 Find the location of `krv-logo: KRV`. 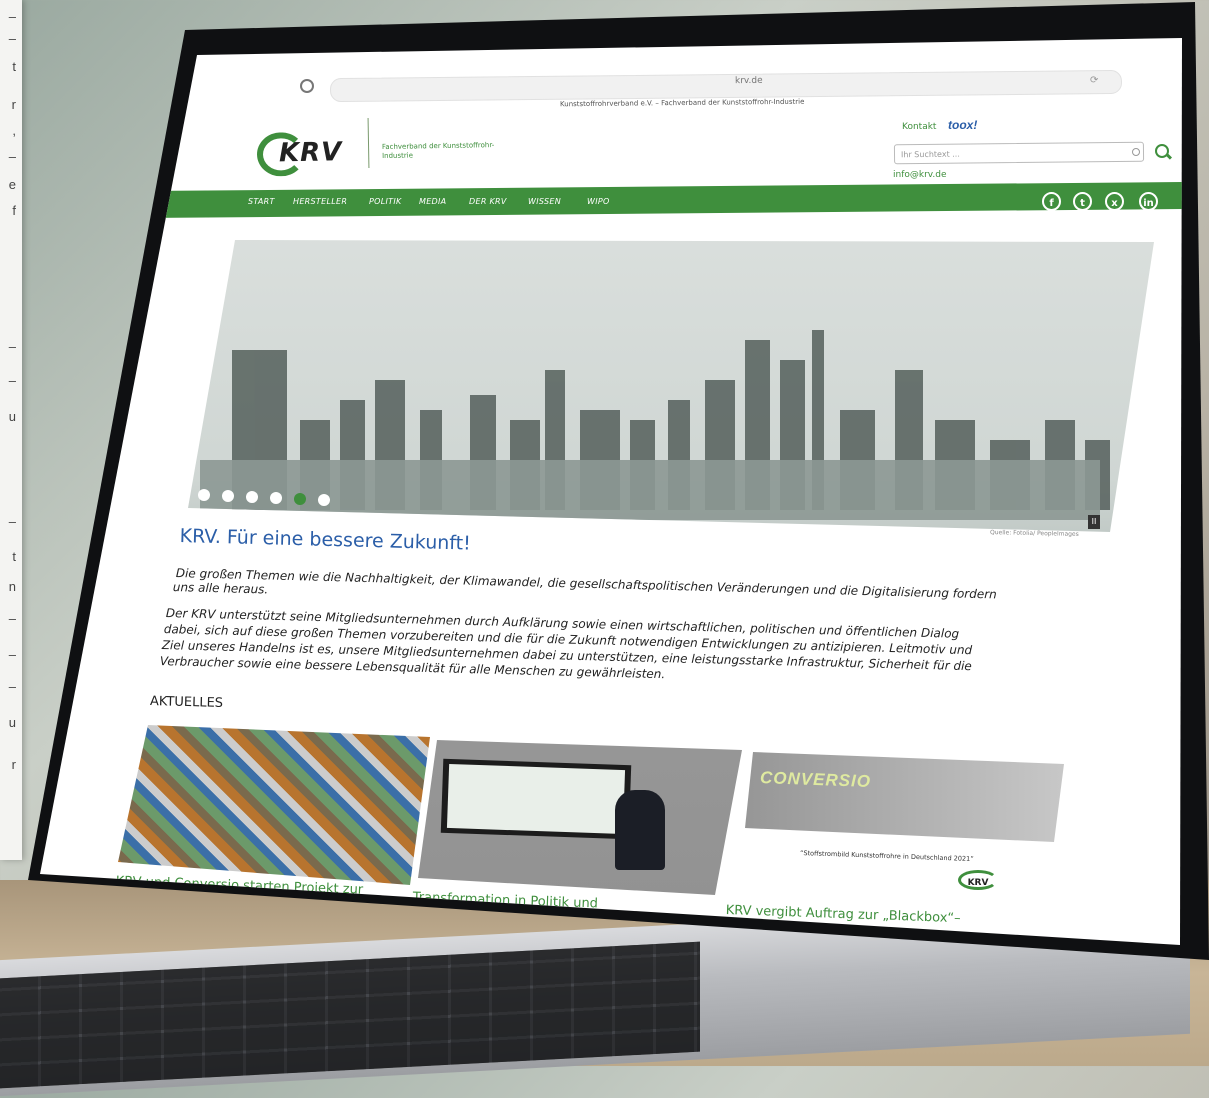

krv-logo: KRV is located at coordinates (300, 154).